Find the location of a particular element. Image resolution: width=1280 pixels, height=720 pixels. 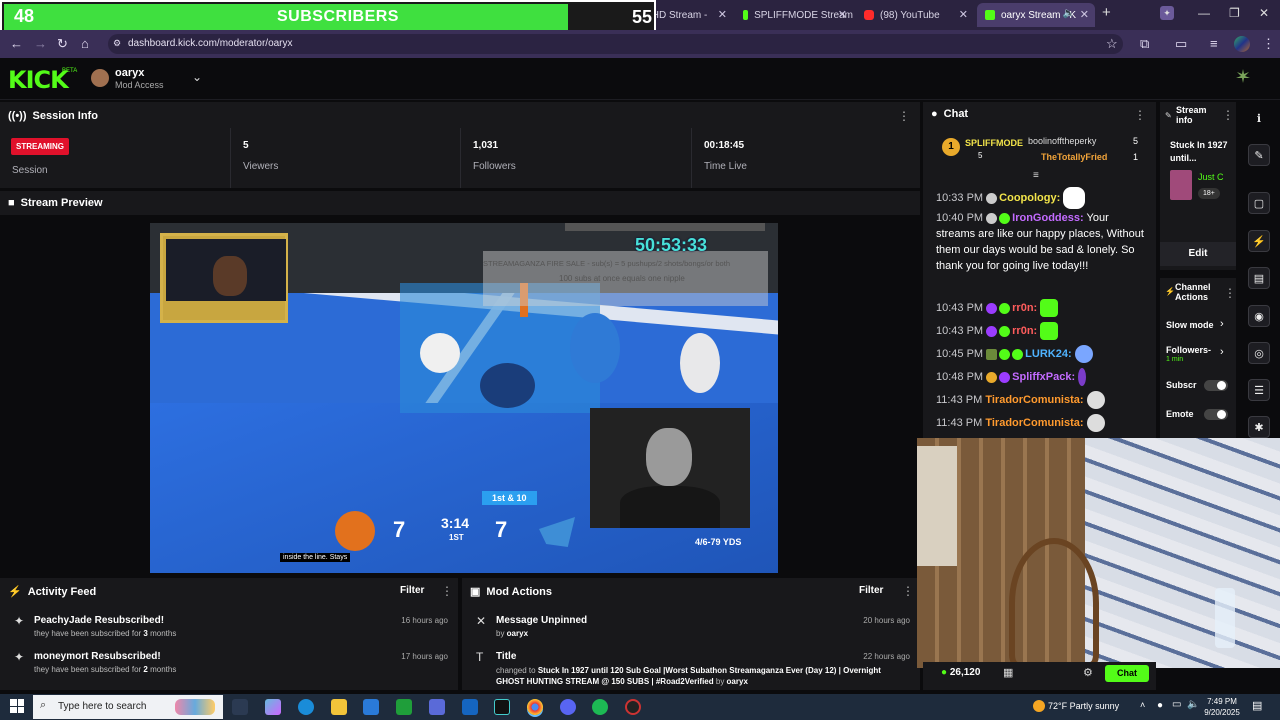

kick-logo: KICK is located at coordinates (38, 80).